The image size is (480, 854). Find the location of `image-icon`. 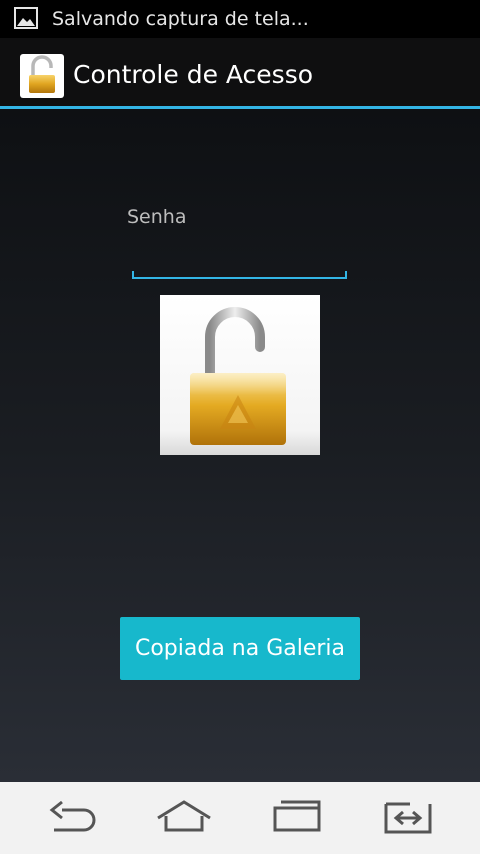

image-icon is located at coordinates (26, 18).